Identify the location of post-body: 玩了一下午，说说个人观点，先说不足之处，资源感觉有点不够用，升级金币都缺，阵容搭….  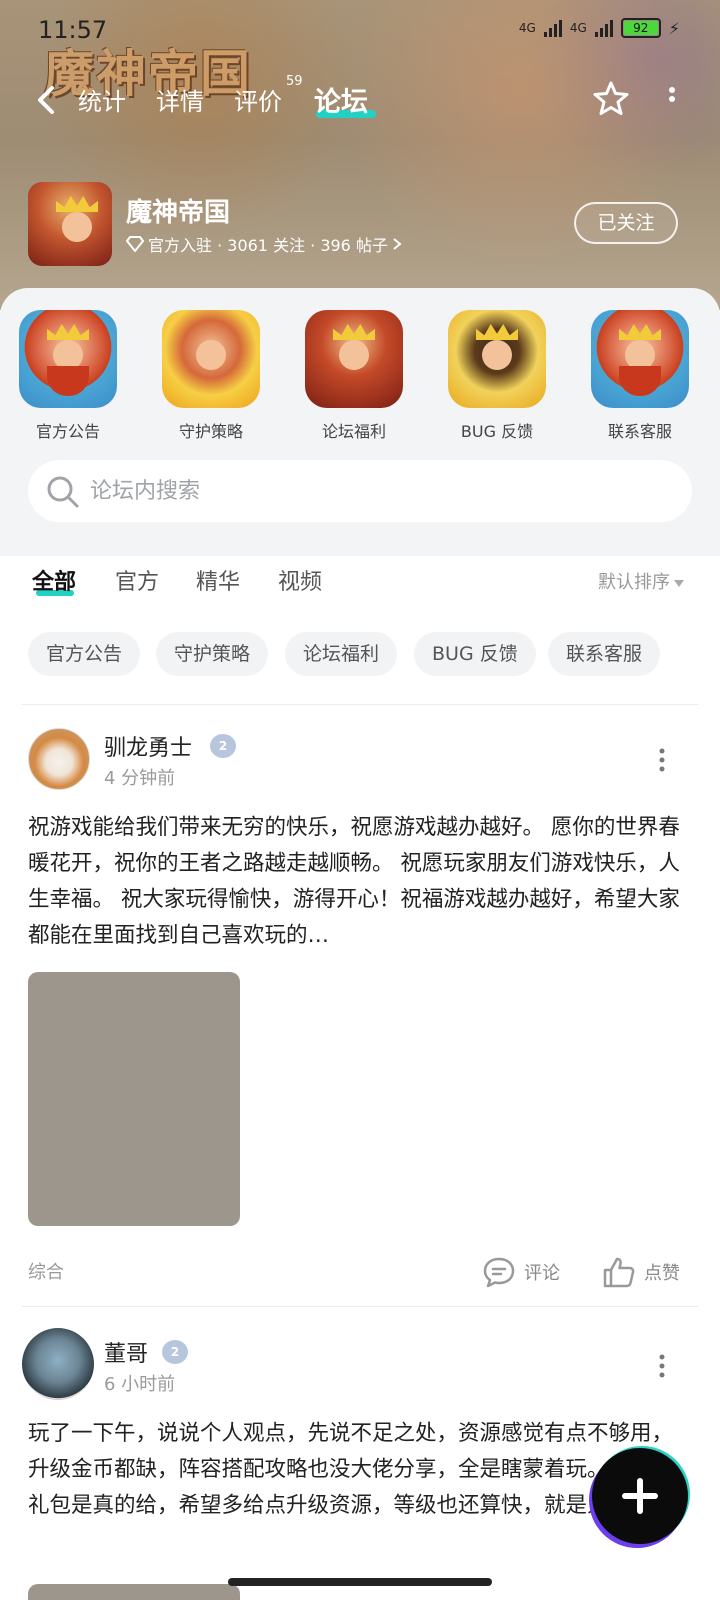
(351, 1469).